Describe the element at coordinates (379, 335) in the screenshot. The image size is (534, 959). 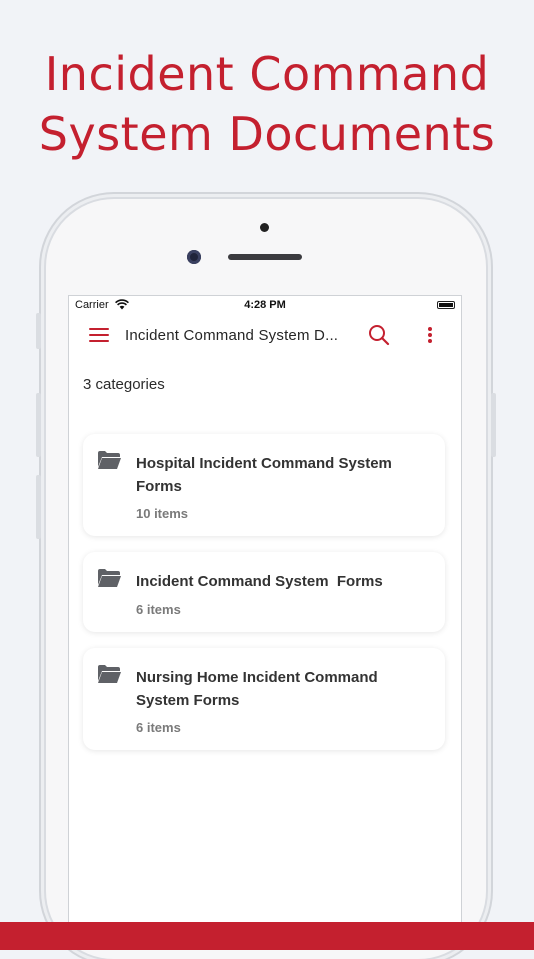
I see `search-icon` at that location.